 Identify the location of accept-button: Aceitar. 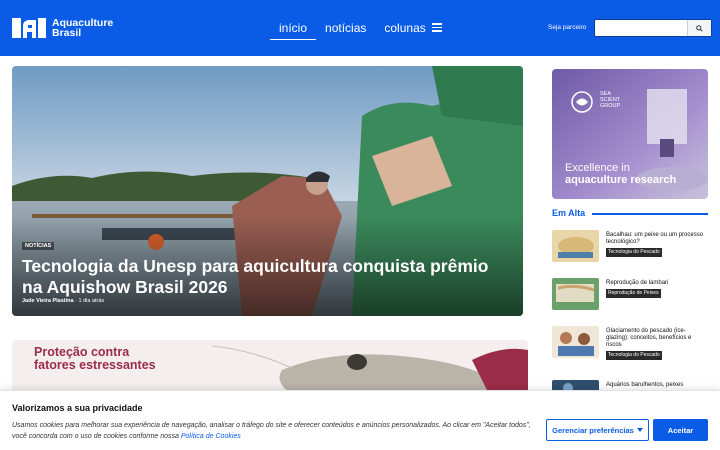
(680, 430).